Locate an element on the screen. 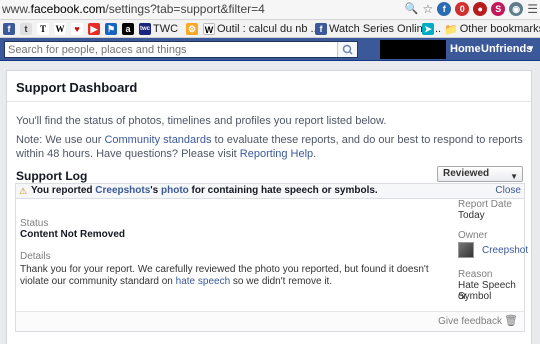 The width and height of the screenshot is (540, 344). bookmark-arrow: ➤ is located at coordinates (428, 29).